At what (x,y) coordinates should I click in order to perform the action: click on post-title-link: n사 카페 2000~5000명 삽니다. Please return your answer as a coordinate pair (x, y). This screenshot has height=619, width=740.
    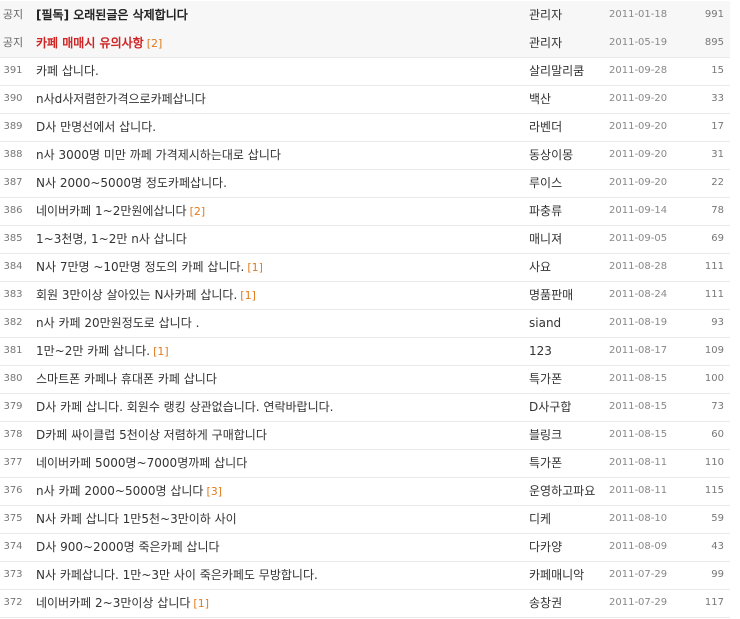
    Looking at the image, I should click on (119, 491).